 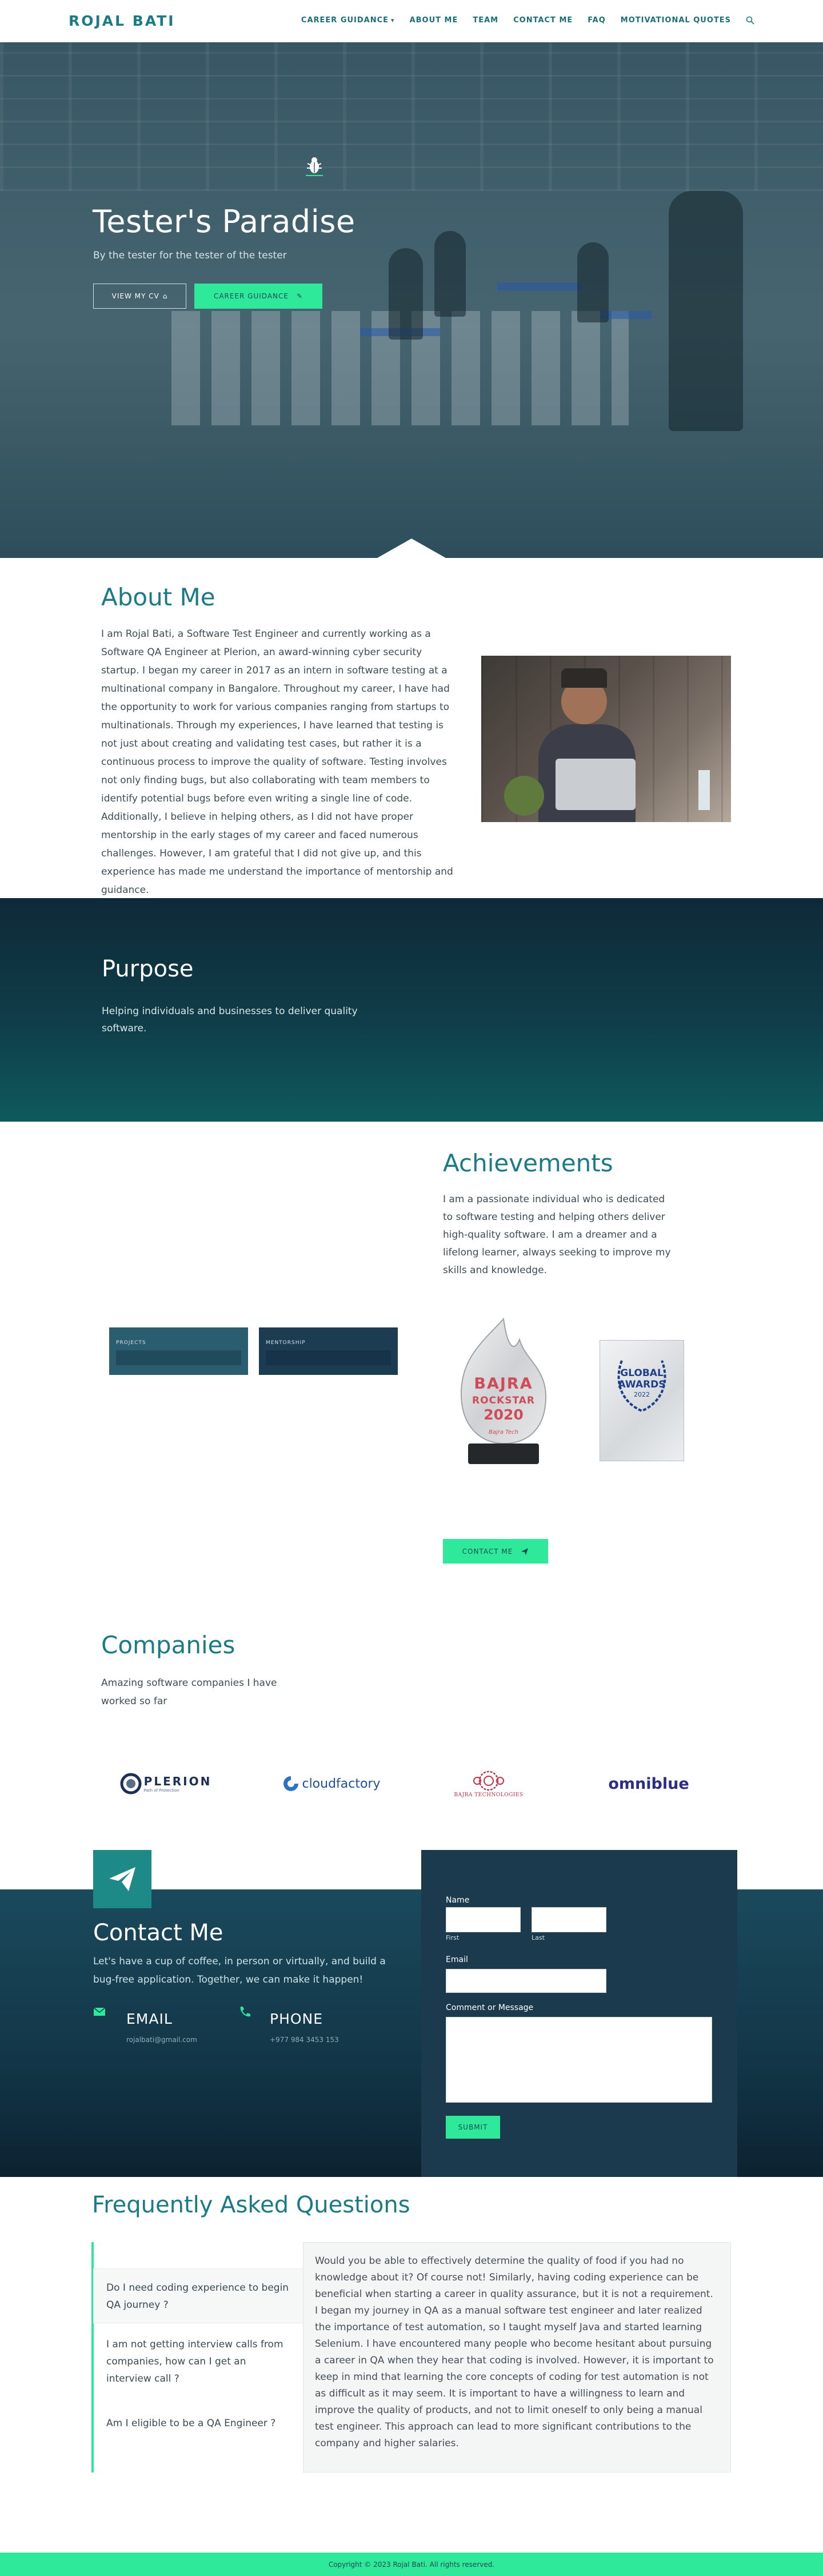 What do you see at coordinates (750, 20) in the screenshot?
I see `search-icon` at bounding box center [750, 20].